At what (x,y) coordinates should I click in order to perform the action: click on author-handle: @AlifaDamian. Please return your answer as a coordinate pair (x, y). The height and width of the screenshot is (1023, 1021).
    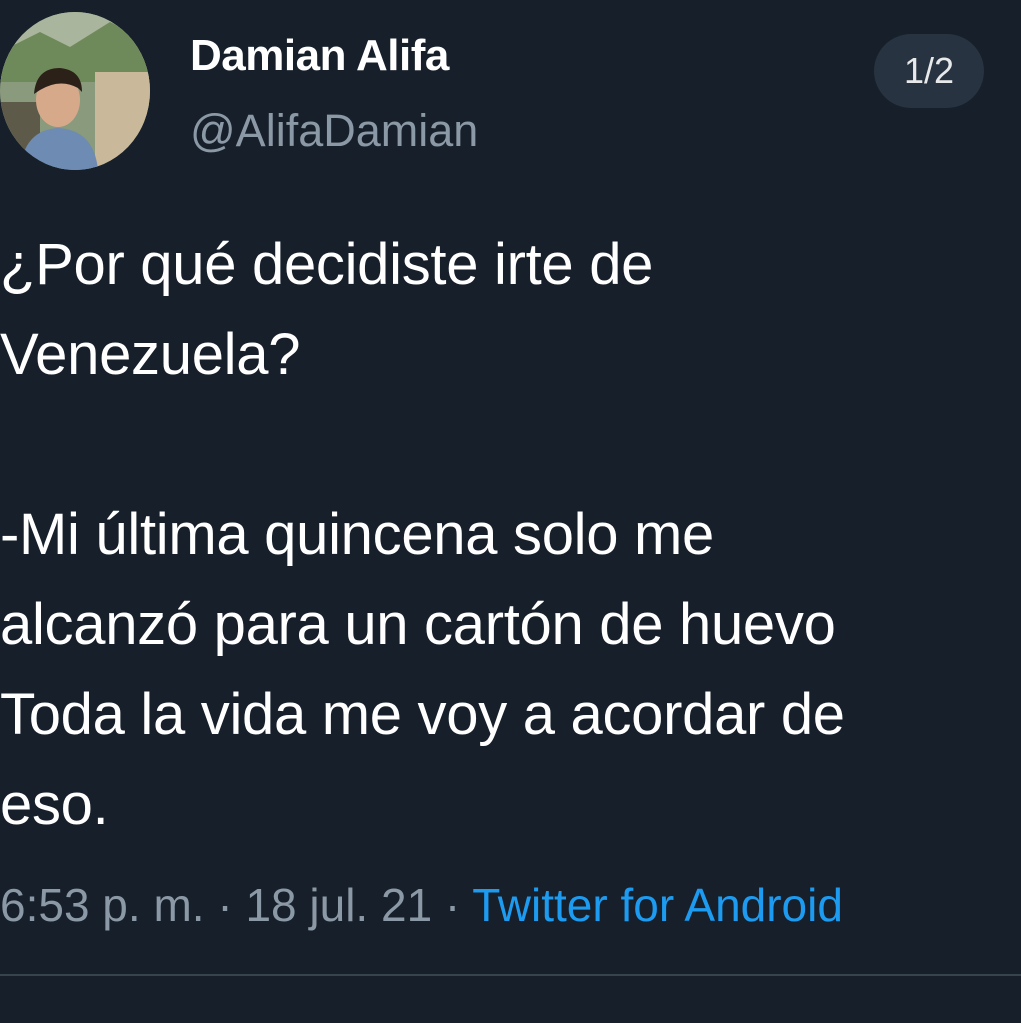
    Looking at the image, I should click on (334, 131).